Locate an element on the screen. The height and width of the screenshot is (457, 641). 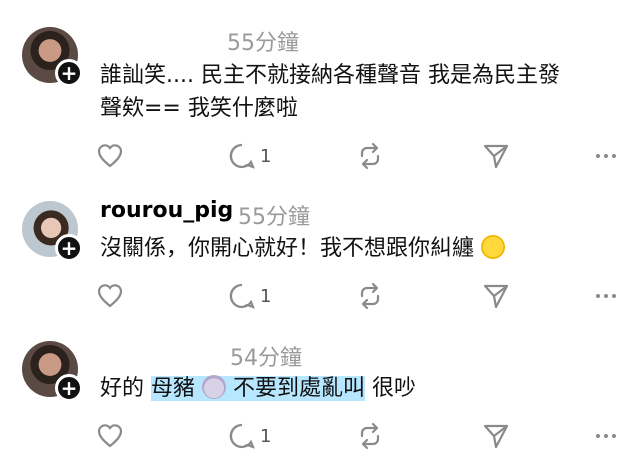
comment-text: 沒關係，你開心就好！我不想跟你糾纏 is located at coordinates (303, 248).